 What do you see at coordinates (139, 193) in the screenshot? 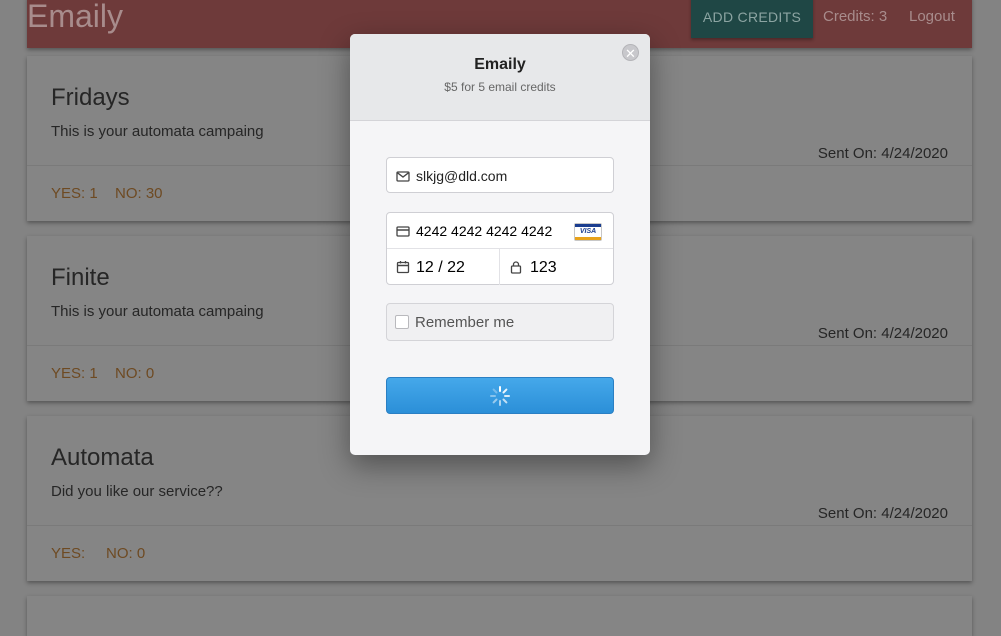
I see `survey-no-count: NO: 30` at bounding box center [139, 193].